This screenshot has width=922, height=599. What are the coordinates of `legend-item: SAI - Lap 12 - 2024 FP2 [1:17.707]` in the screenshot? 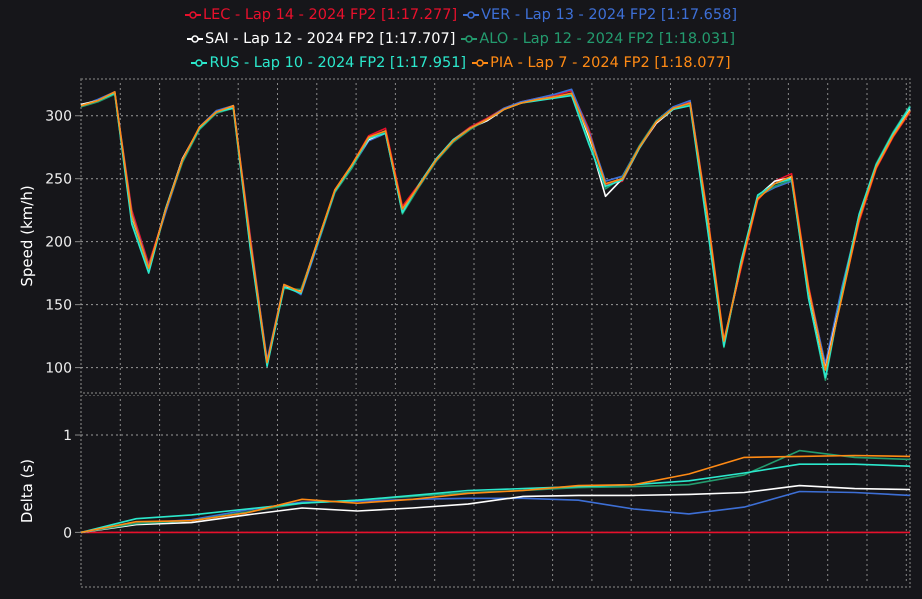 It's located at (321, 39).